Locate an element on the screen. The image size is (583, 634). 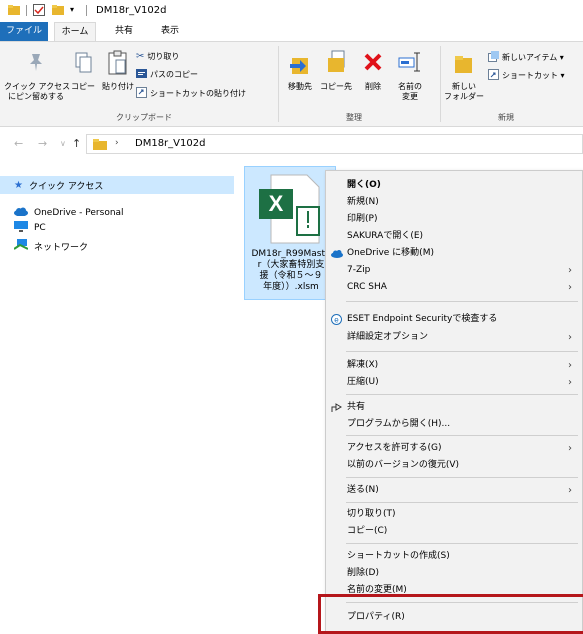
organize-group-label: 整理 is located at coordinates (354, 117).